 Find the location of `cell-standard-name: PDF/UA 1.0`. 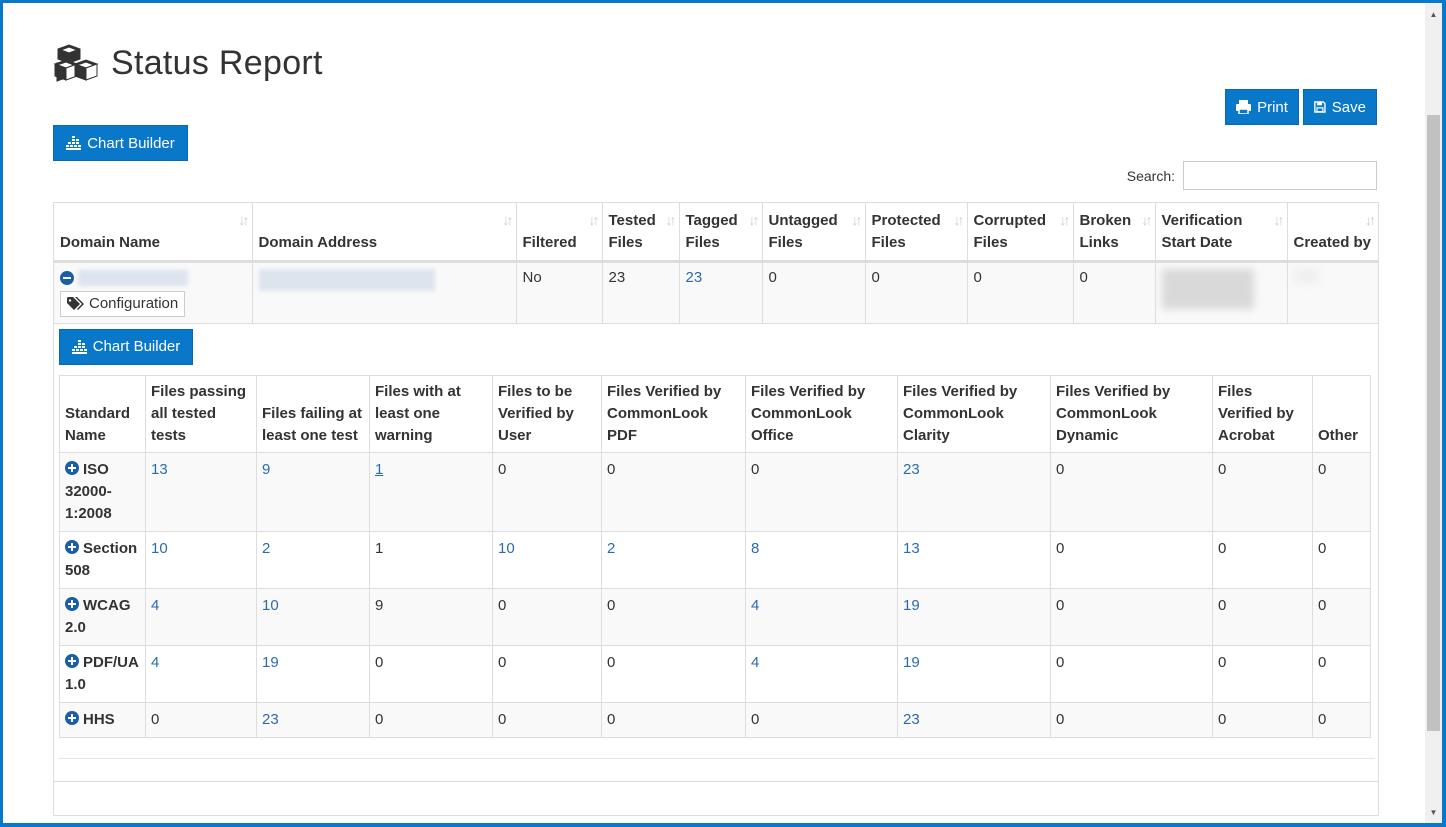

cell-standard-name: PDF/UA 1.0 is located at coordinates (102, 673).